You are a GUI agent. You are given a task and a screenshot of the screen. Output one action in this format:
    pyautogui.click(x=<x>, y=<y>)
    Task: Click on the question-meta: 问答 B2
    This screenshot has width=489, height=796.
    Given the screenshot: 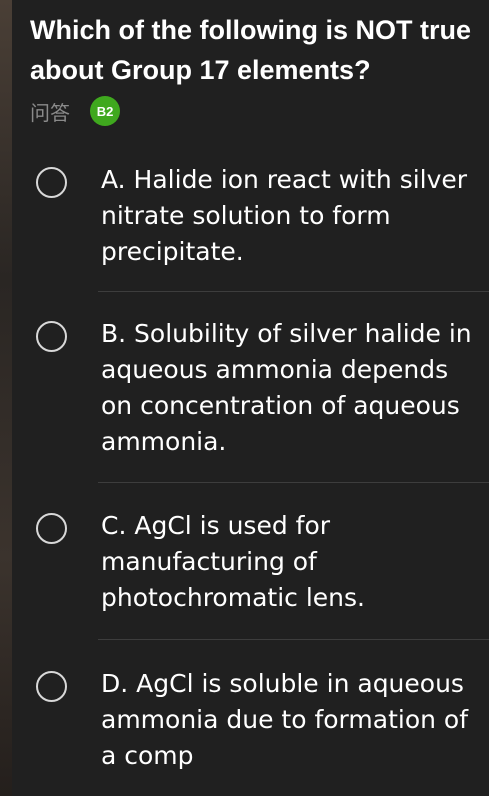 What is the action you would take?
    pyautogui.click(x=75, y=111)
    